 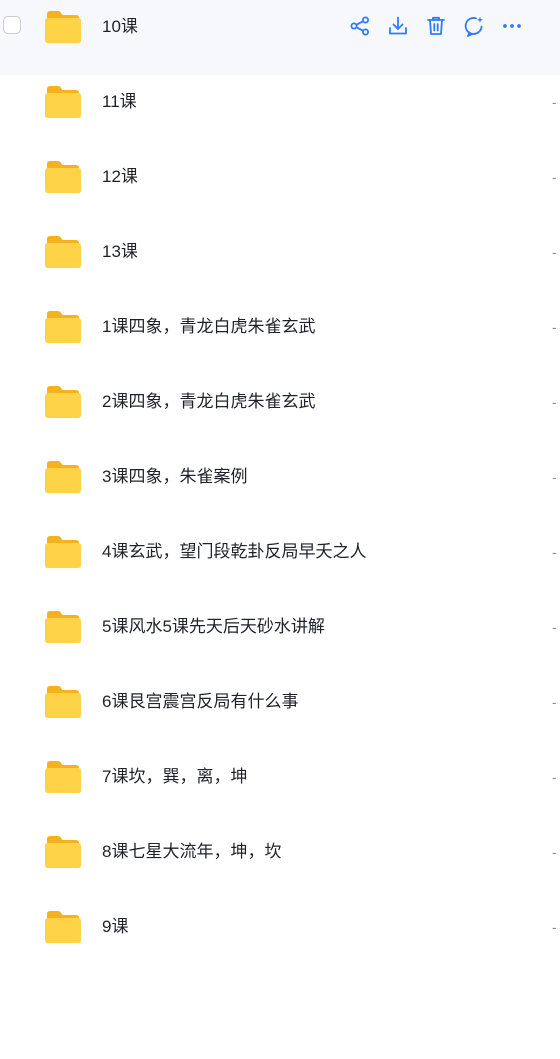 I want to click on trash-icon, so click(x=436, y=26).